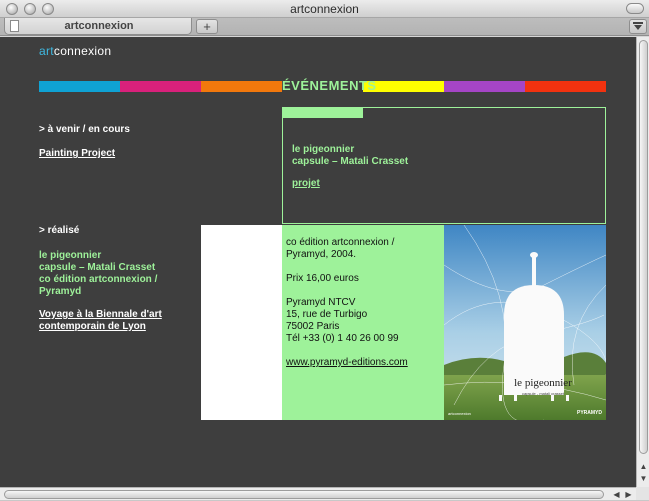 The height and width of the screenshot is (501, 649). I want to click on cover-subtitle: capsule - matali crasset, so click(542, 393).